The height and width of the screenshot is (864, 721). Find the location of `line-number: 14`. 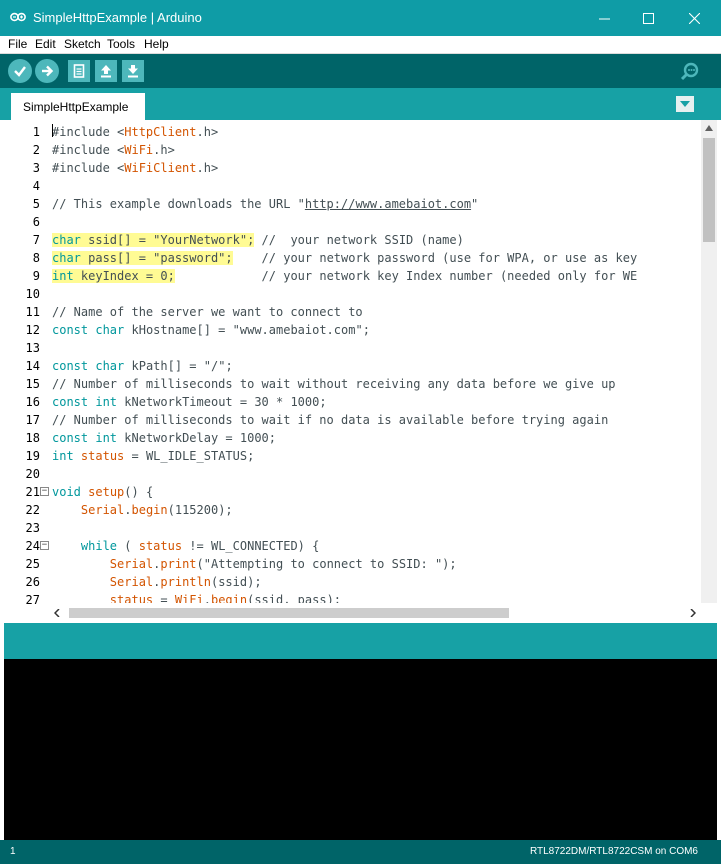

line-number: 14 is located at coordinates (32, 366).